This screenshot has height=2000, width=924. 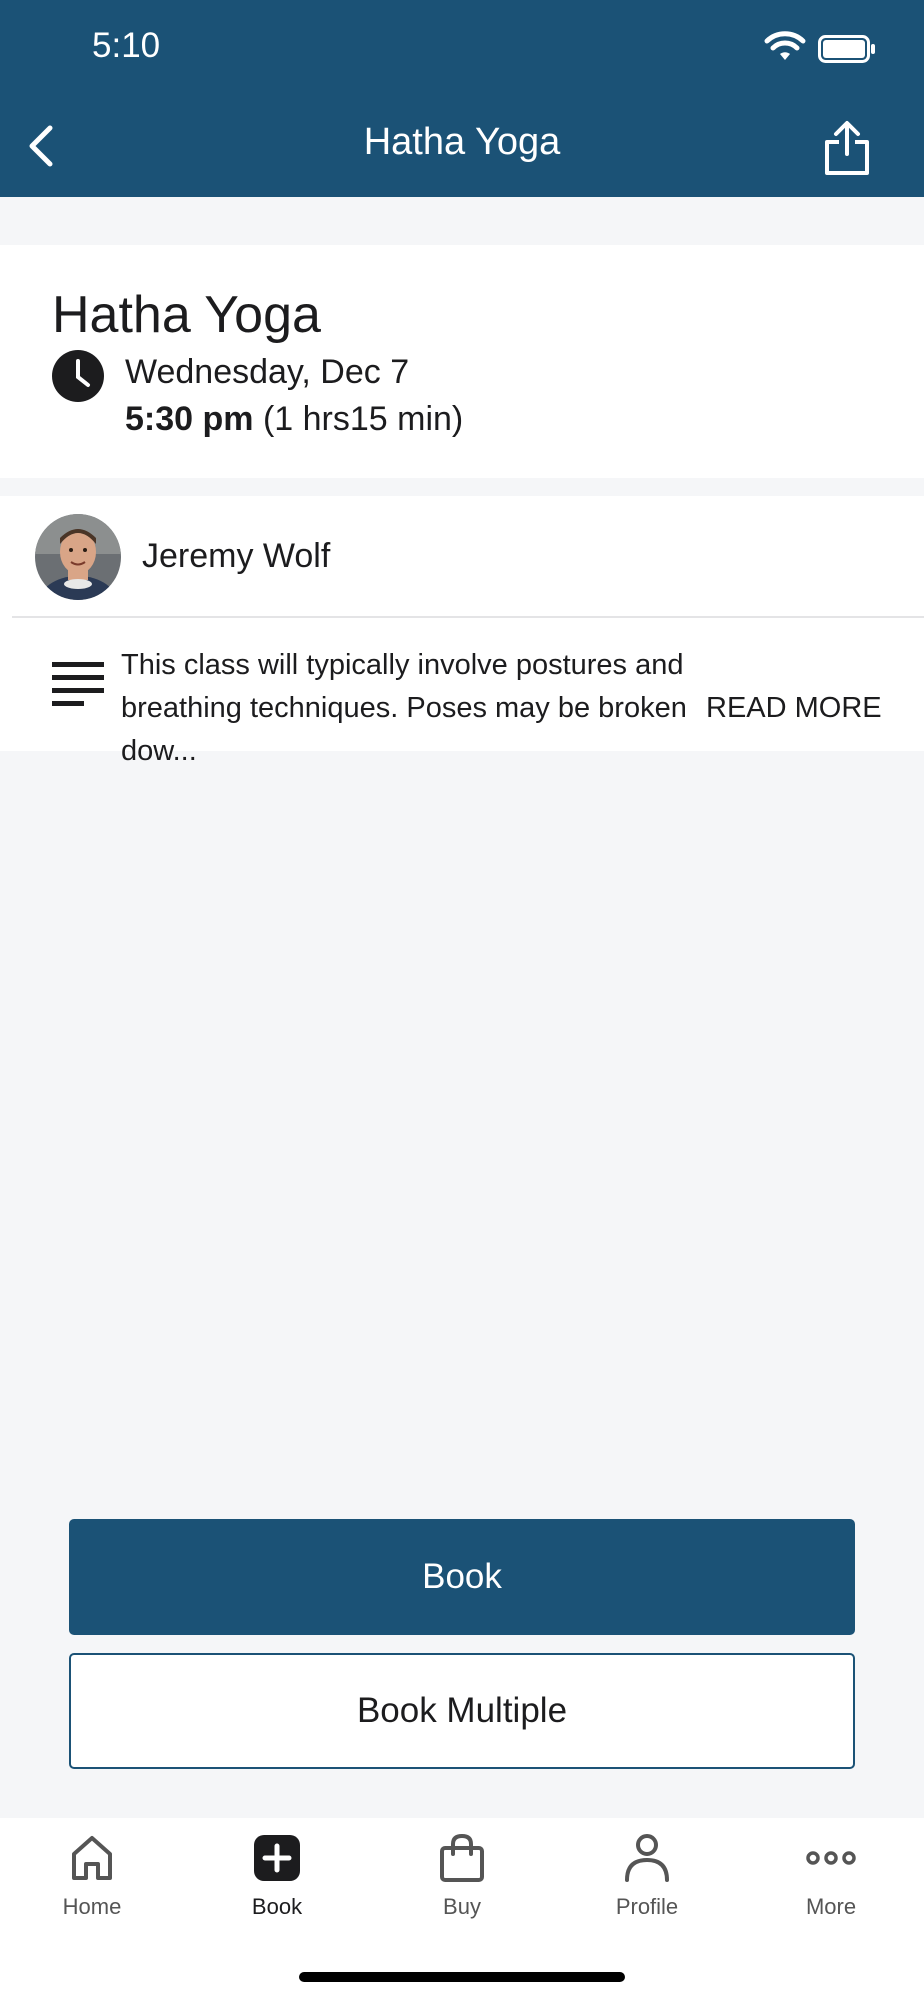 I want to click on tab-home-label: Home, so click(x=92, y=1906).